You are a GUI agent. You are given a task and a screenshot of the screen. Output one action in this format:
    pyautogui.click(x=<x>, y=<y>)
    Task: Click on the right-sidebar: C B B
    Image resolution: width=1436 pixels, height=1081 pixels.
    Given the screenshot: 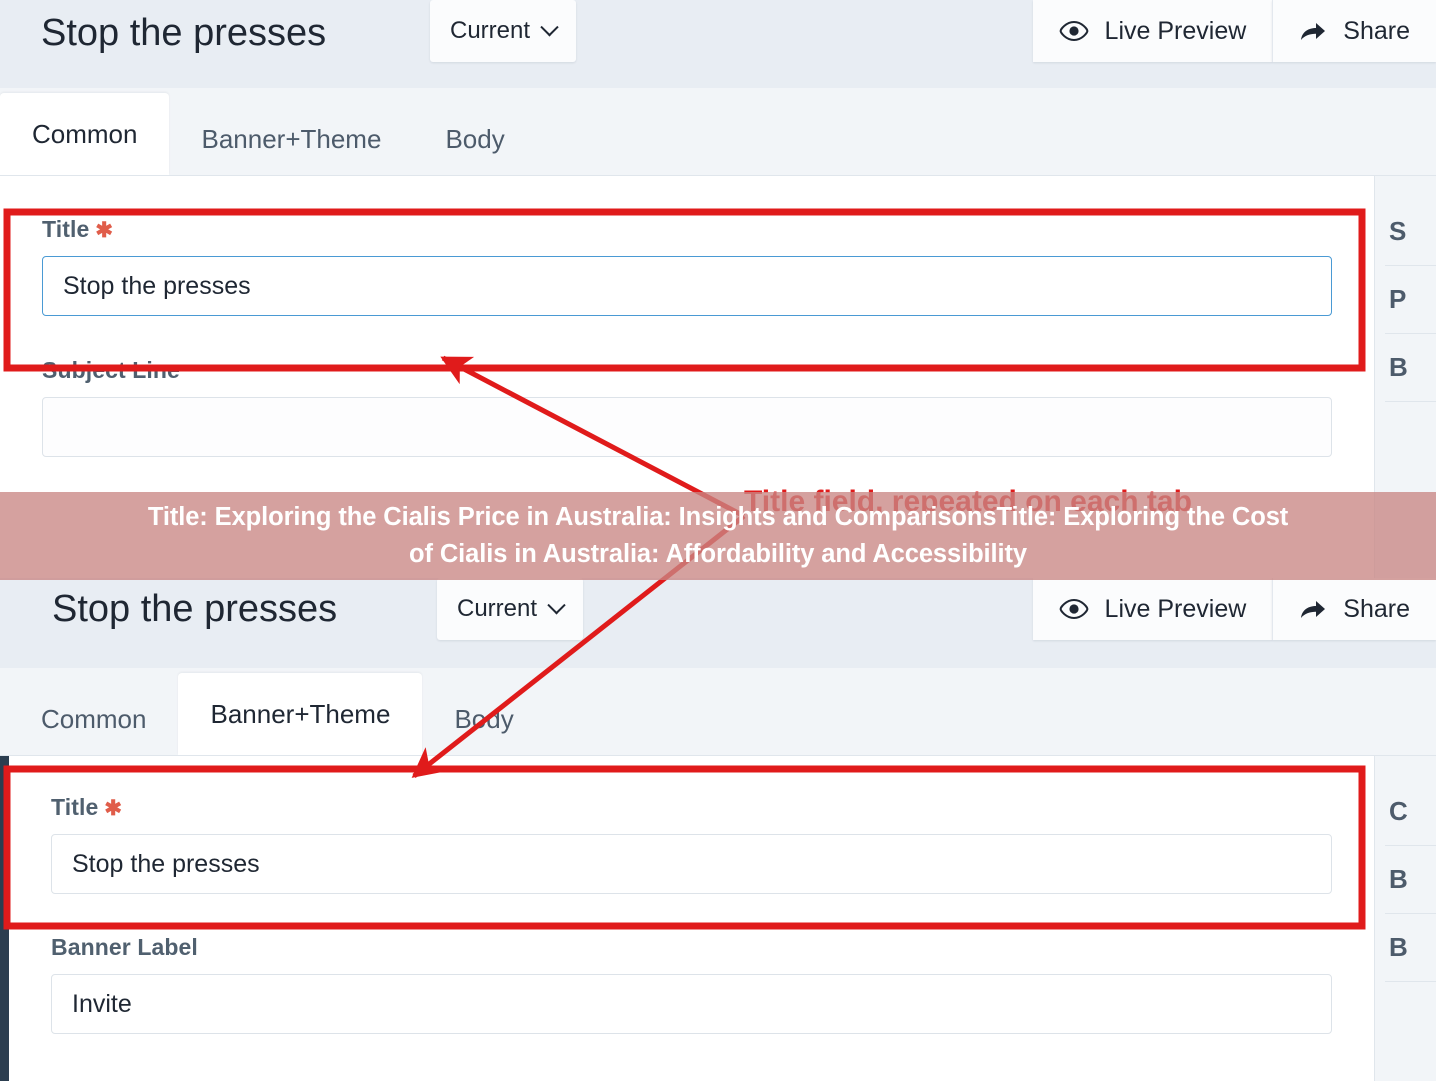 What is the action you would take?
    pyautogui.click(x=1405, y=918)
    